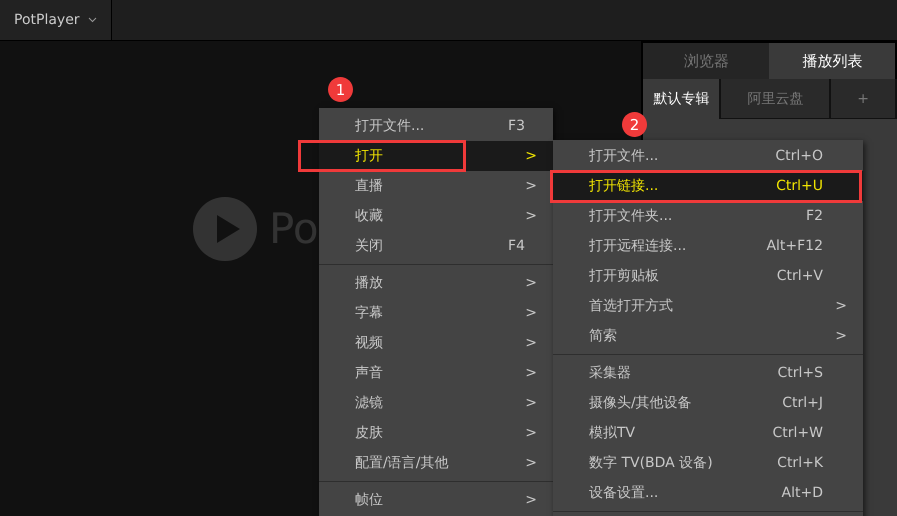  I want to click on menu-item: 简索 >, so click(708, 336).